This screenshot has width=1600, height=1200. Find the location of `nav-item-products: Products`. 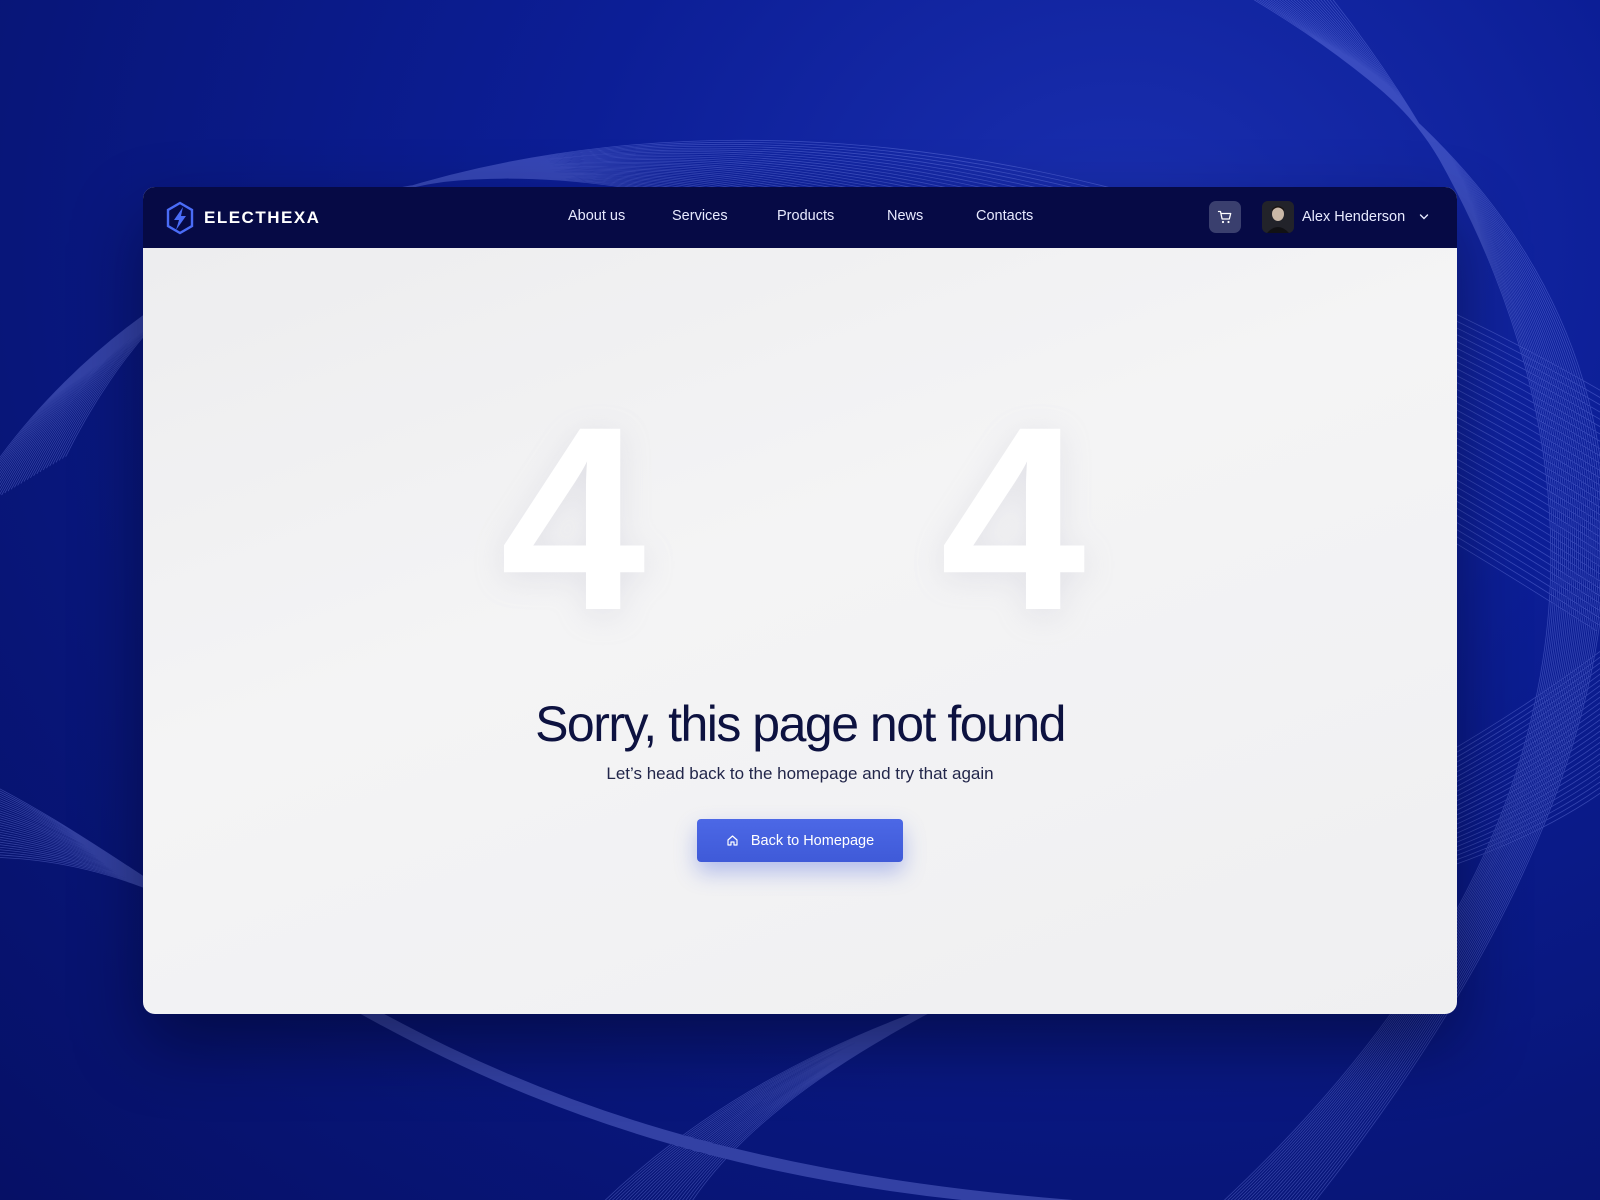

nav-item-products: Products is located at coordinates (805, 216).